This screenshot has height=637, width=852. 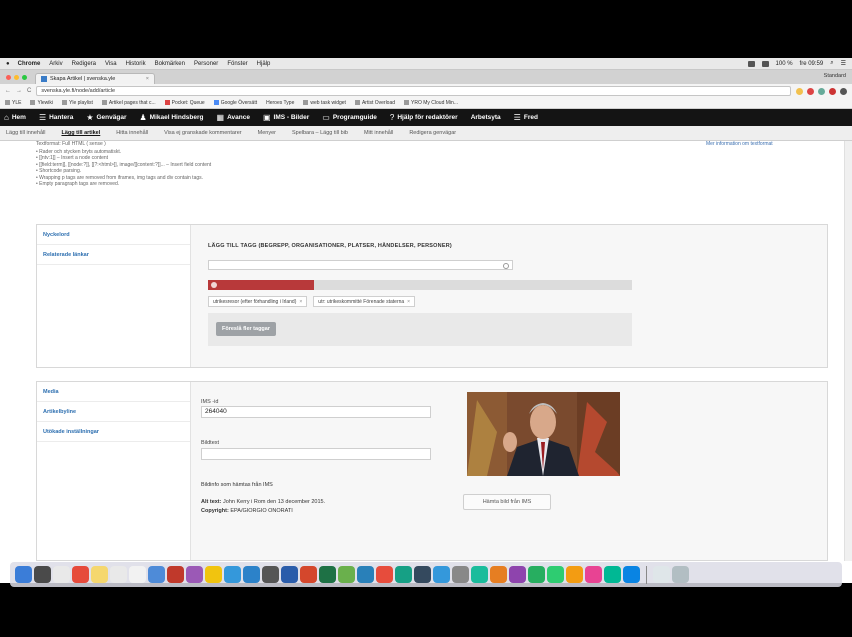 I want to click on menu-list-icon: ☰, so click(x=843, y=63).